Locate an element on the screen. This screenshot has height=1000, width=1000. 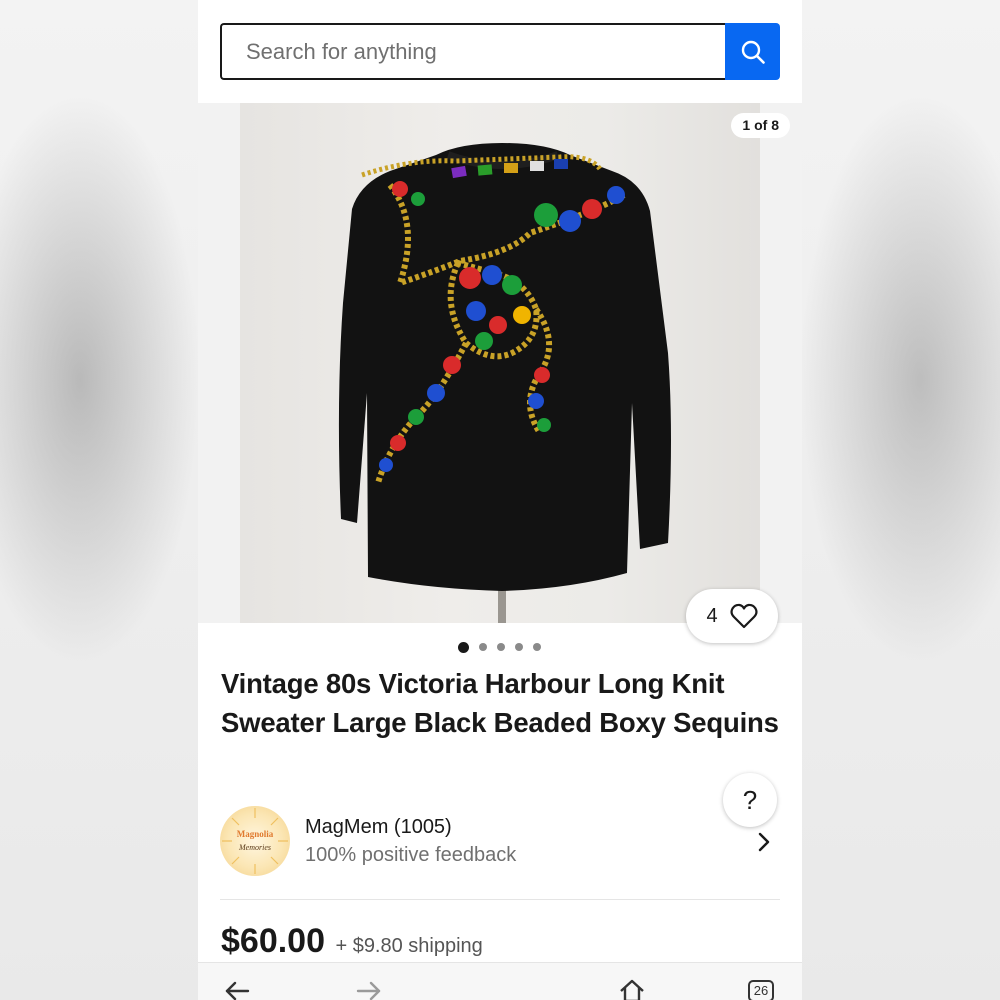
search-button is located at coordinates (752, 51).